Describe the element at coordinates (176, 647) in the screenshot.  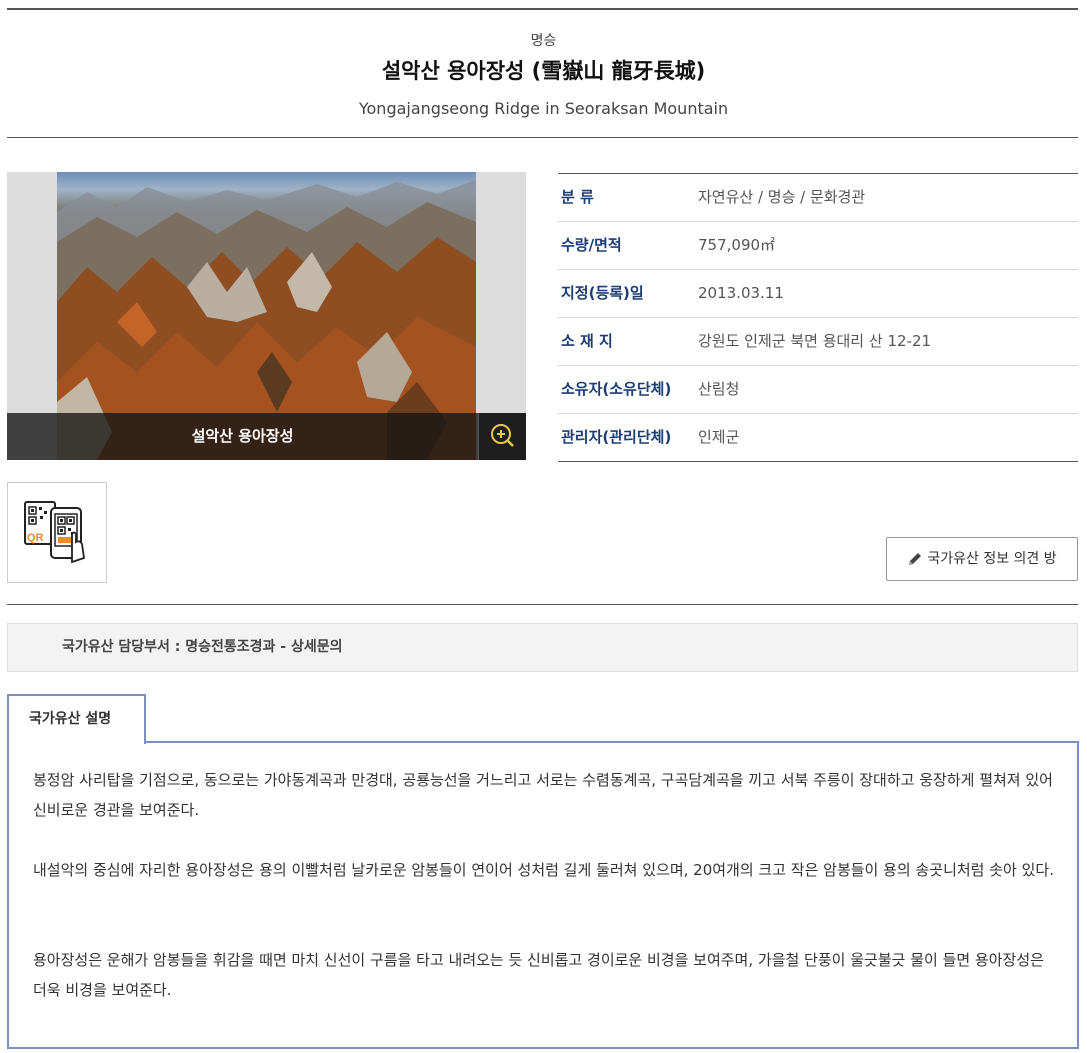
I see `department-label: 국가유산 담당부서 : 명승전통조경과 -` at that location.